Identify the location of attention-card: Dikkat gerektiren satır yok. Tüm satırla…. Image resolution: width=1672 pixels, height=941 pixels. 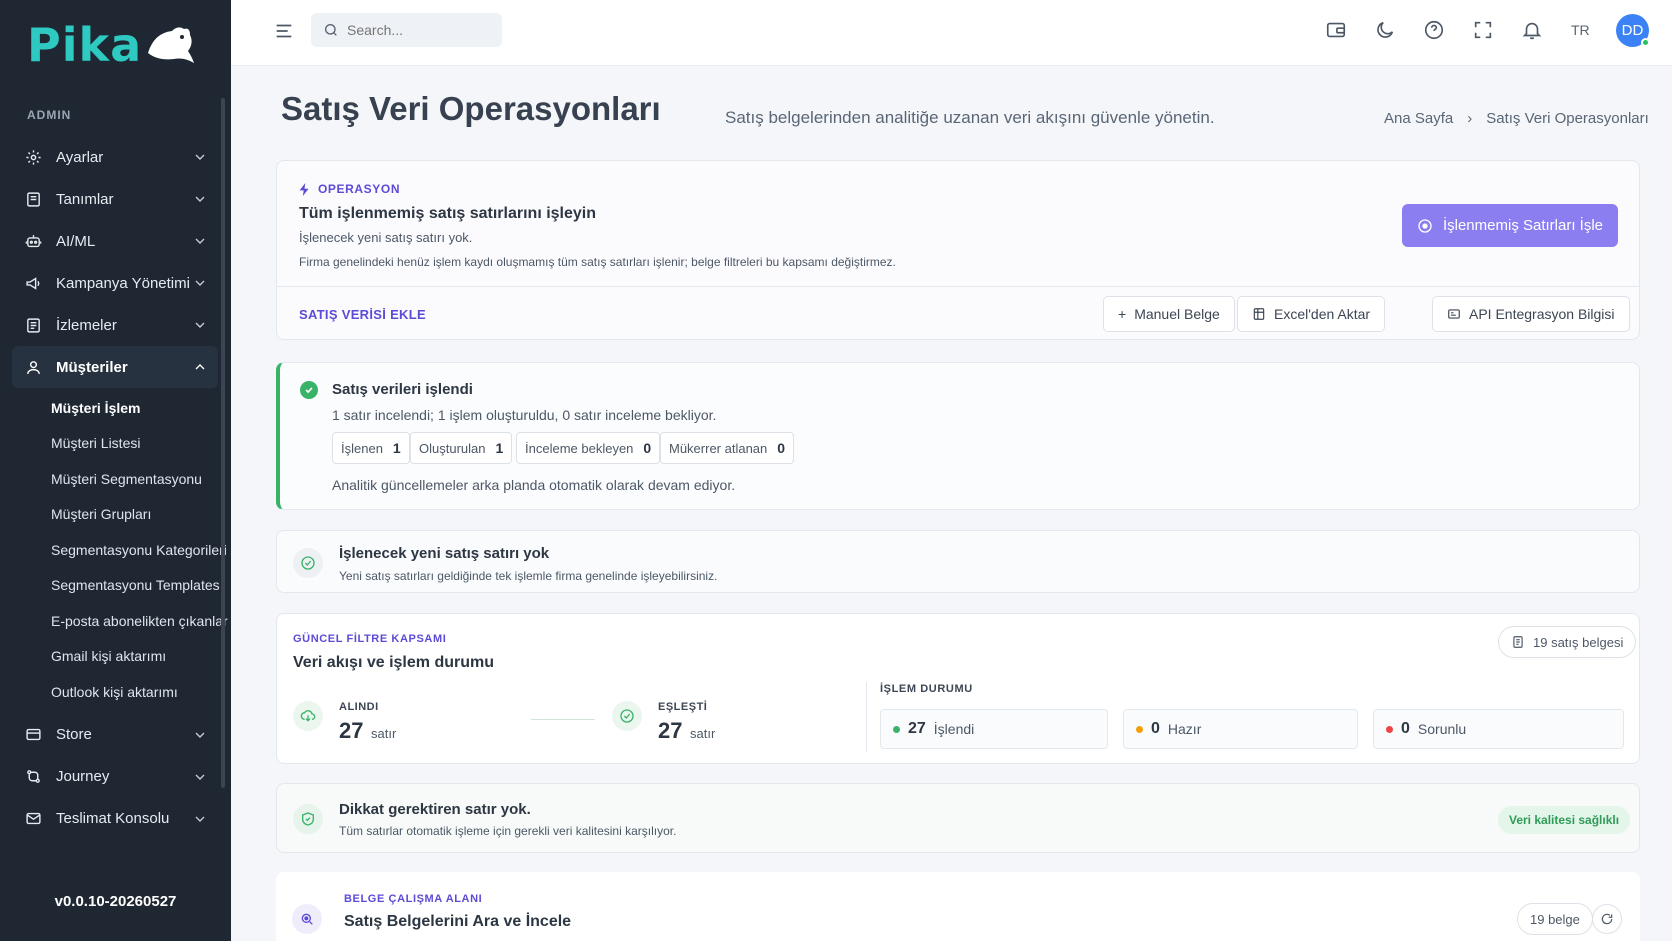
(958, 818).